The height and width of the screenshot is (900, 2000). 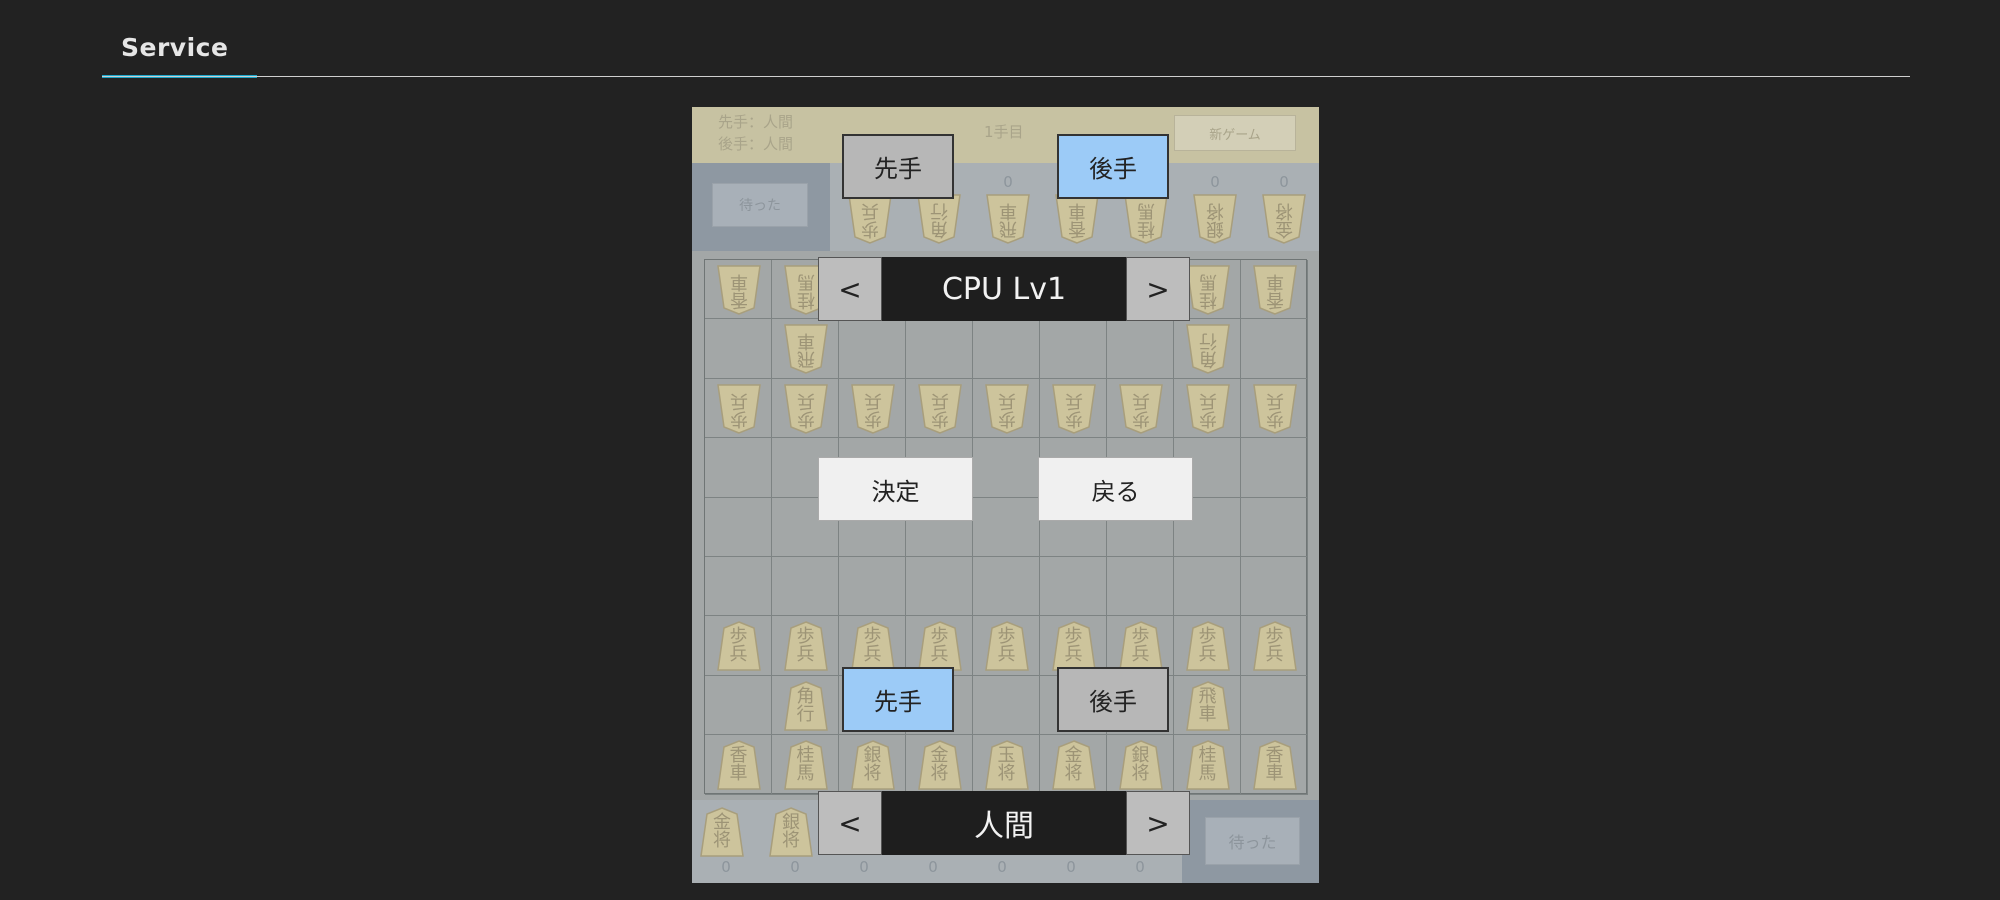 I want to click on top-next-player-button: >, so click(x=1158, y=289).